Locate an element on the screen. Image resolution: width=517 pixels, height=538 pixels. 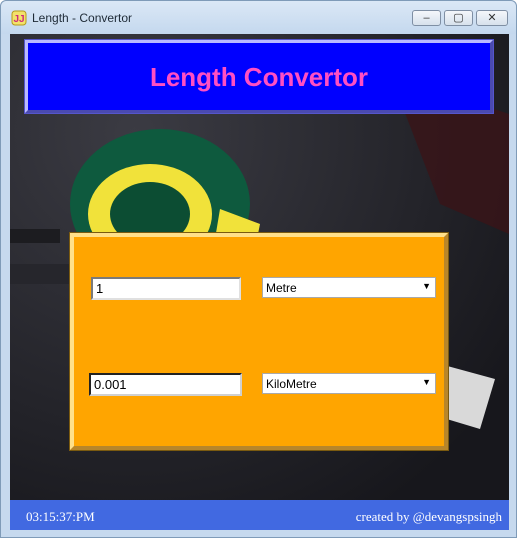
app-logo-icon: JJ is located at coordinates (19, 18).